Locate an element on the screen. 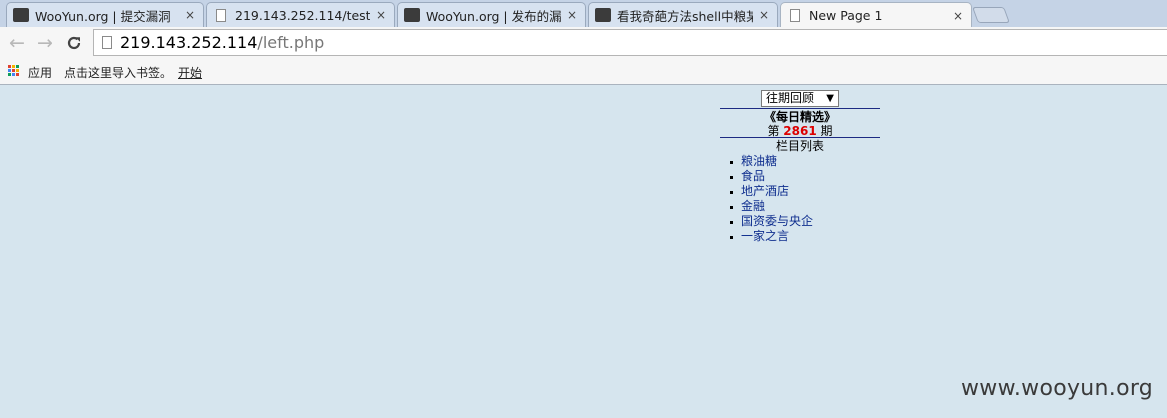 The image size is (1167, 418). tab-shell-article: 看我奇葩方法shell中粮某 × is located at coordinates (683, 14).